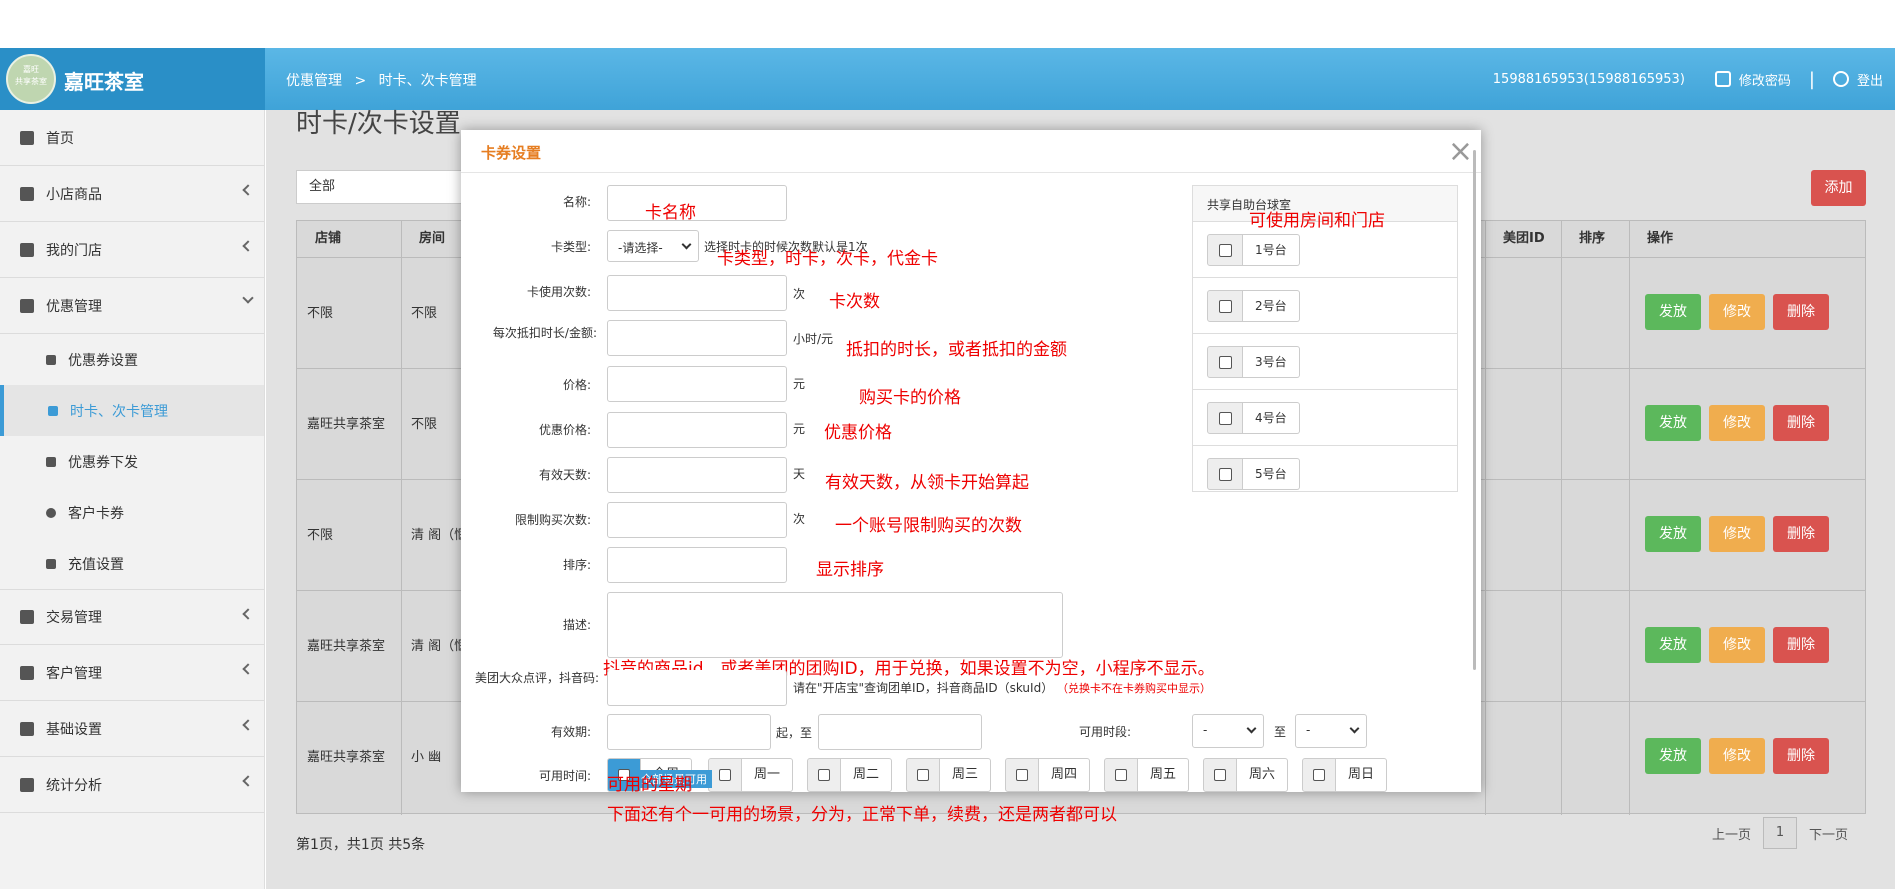 Image resolution: width=1895 pixels, height=889 pixels. I want to click on sidebar-item-customer-coupons: 客户卡券, so click(132, 512).